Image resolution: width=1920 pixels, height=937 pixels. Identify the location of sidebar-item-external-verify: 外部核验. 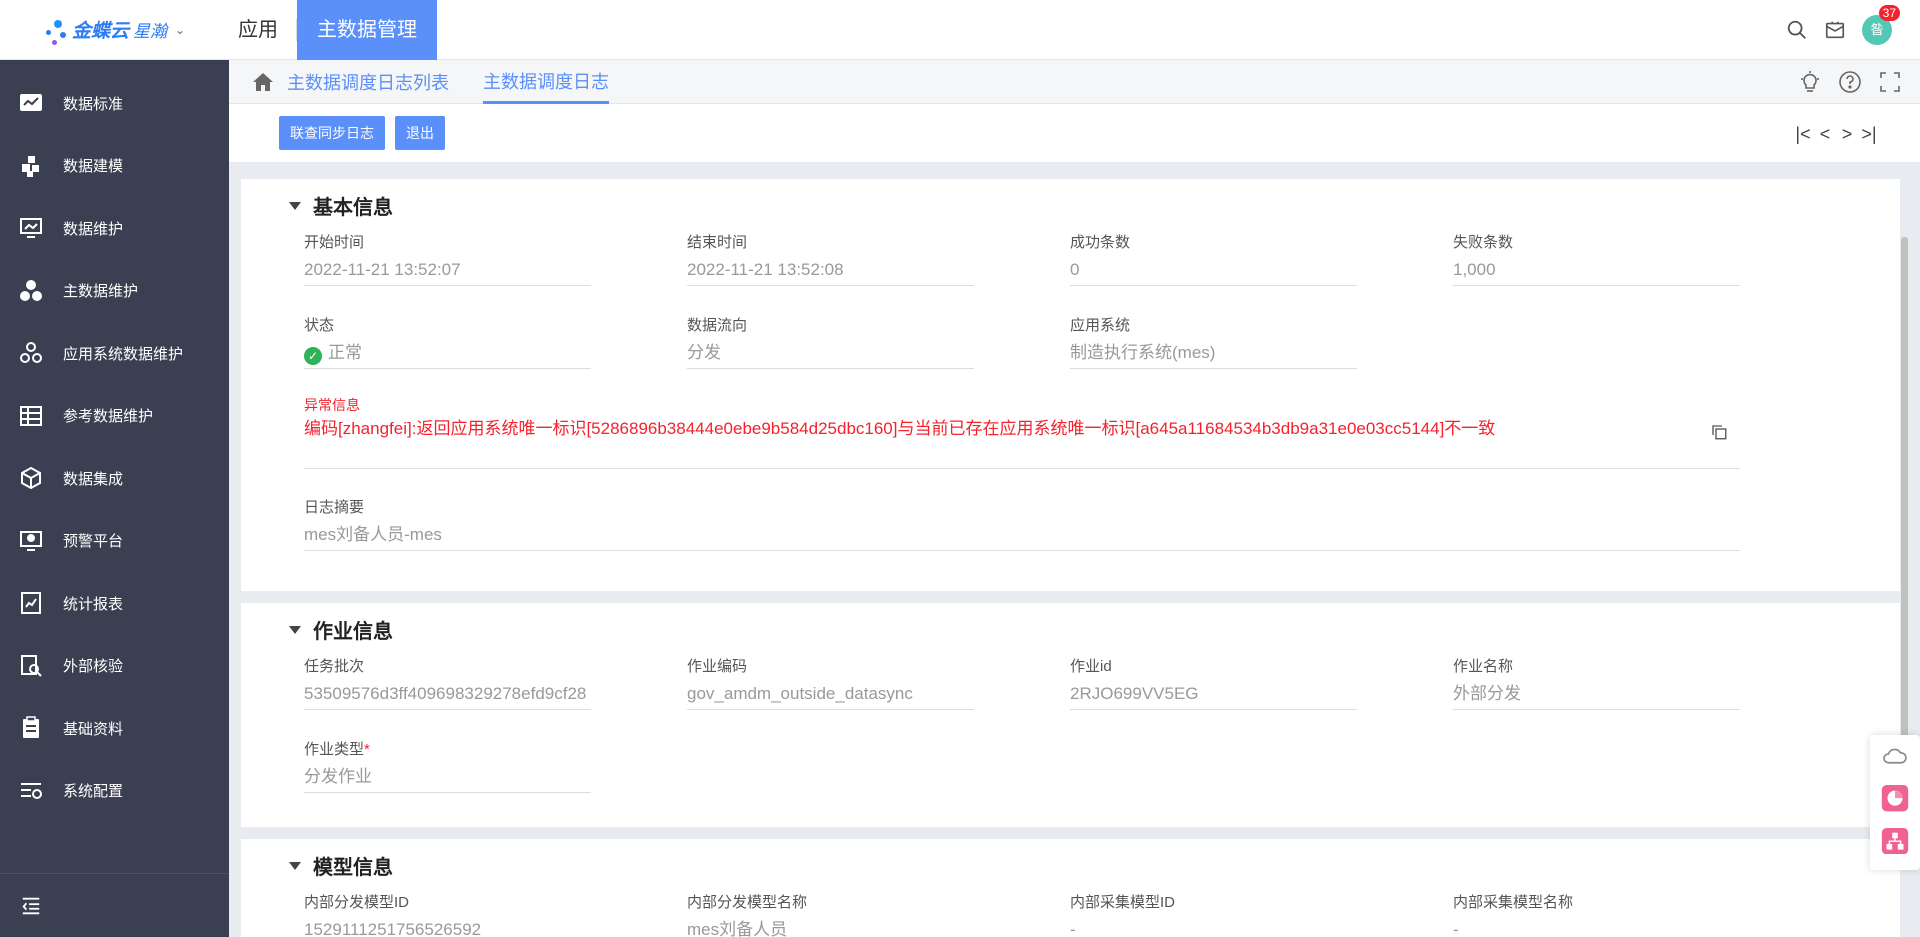
(114, 666).